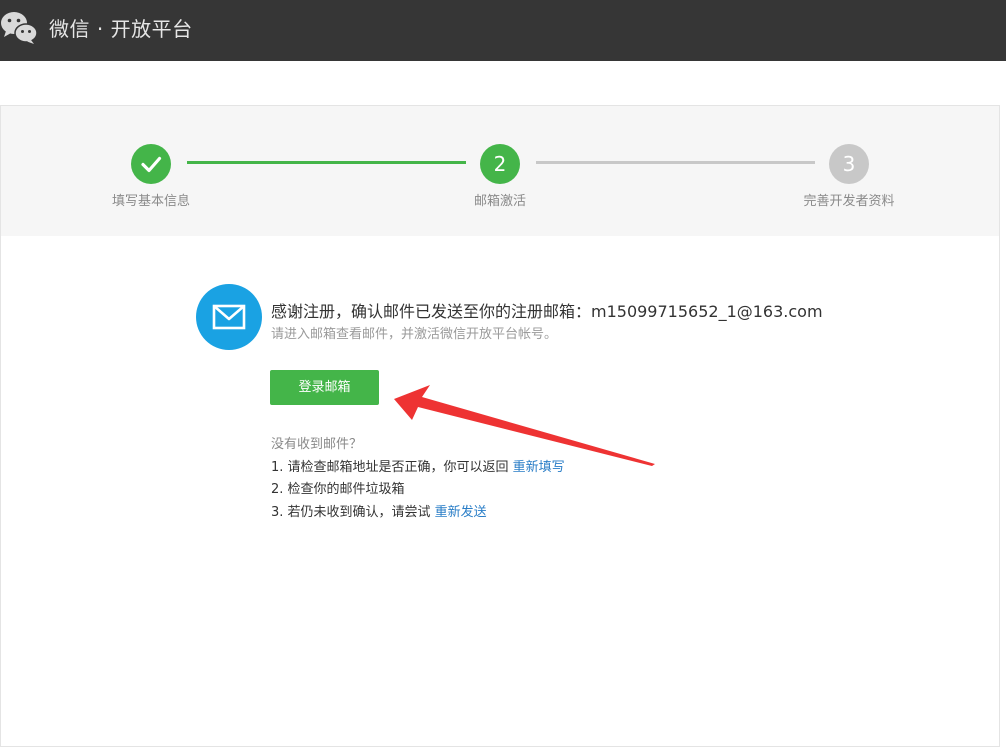  I want to click on top-bar: 微信 · 开放平台, so click(503, 30).